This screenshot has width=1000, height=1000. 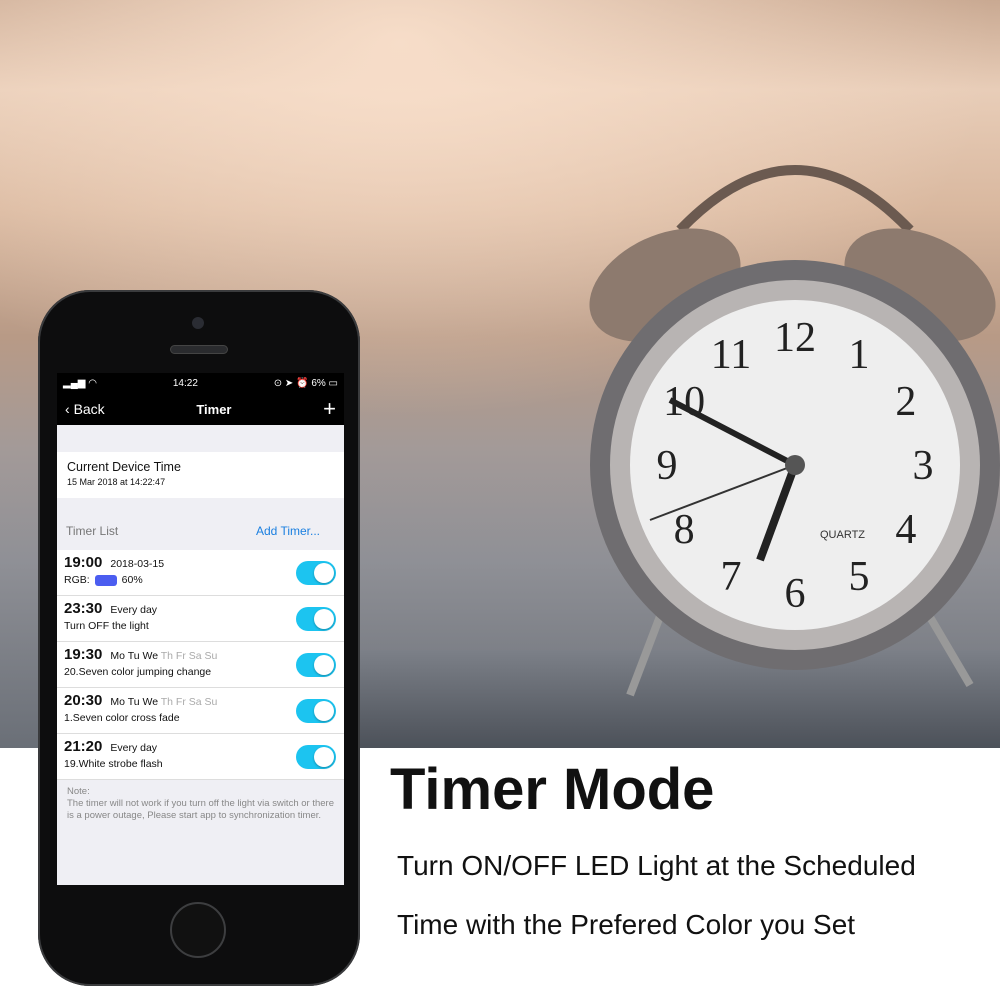 I want to click on clock-numeral: 8, so click(x=684, y=530).